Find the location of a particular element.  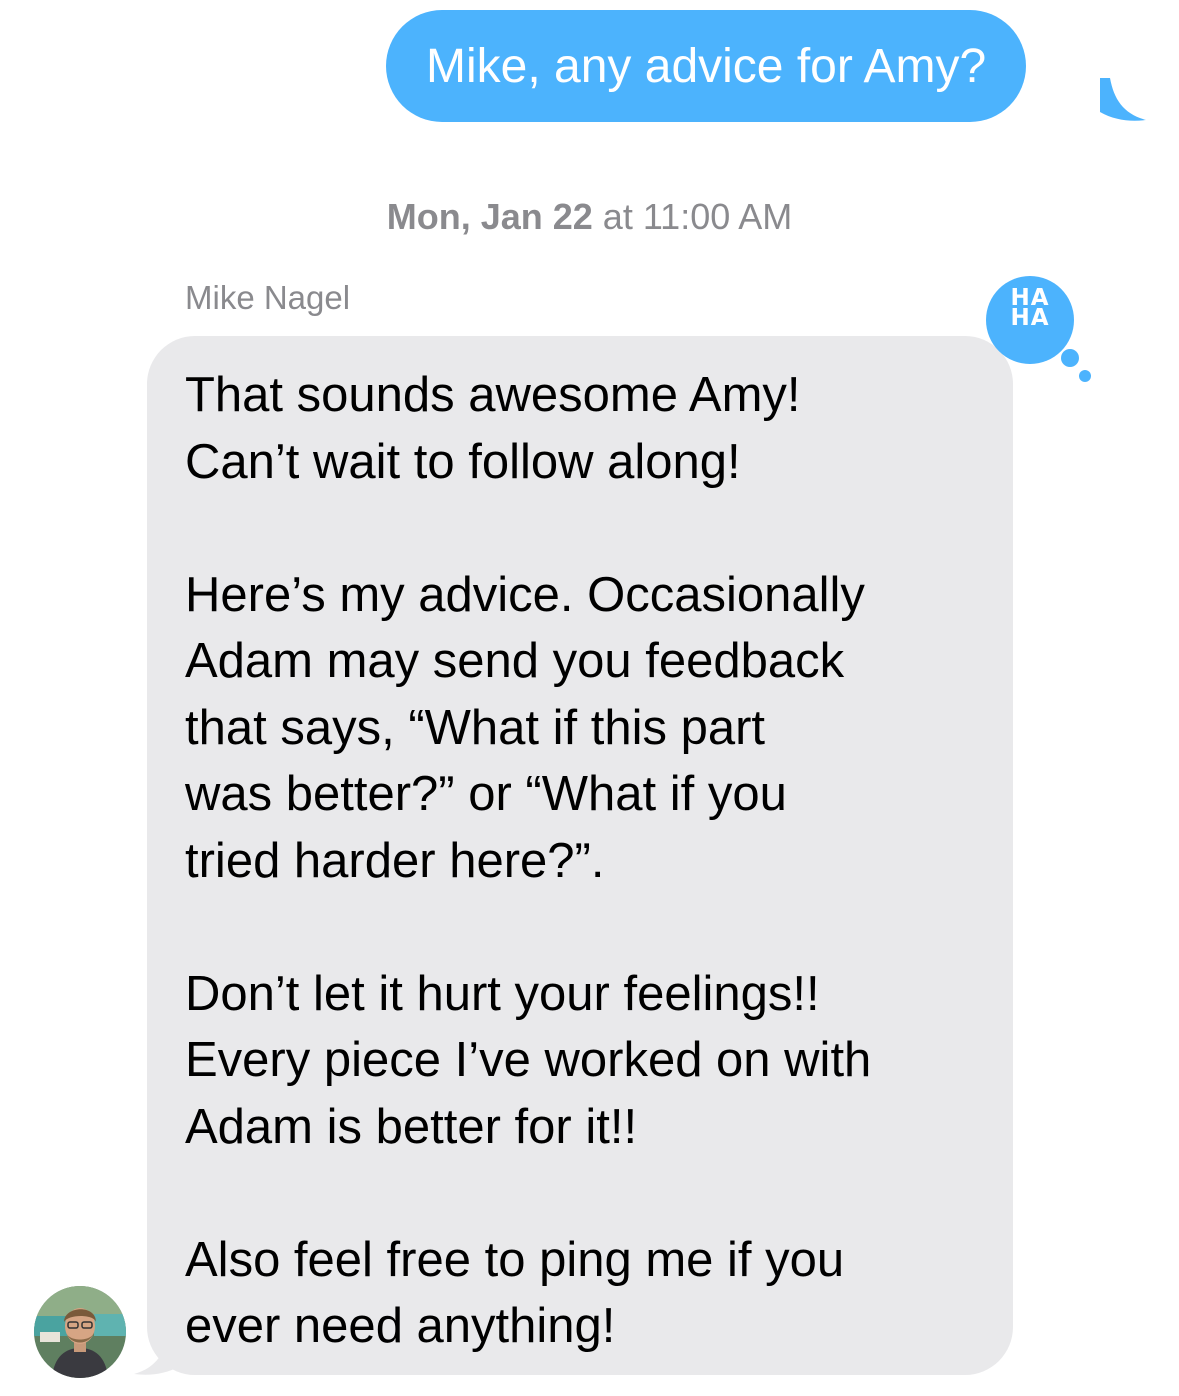

outgoing-bubble-tail is located at coordinates (1123, 99).